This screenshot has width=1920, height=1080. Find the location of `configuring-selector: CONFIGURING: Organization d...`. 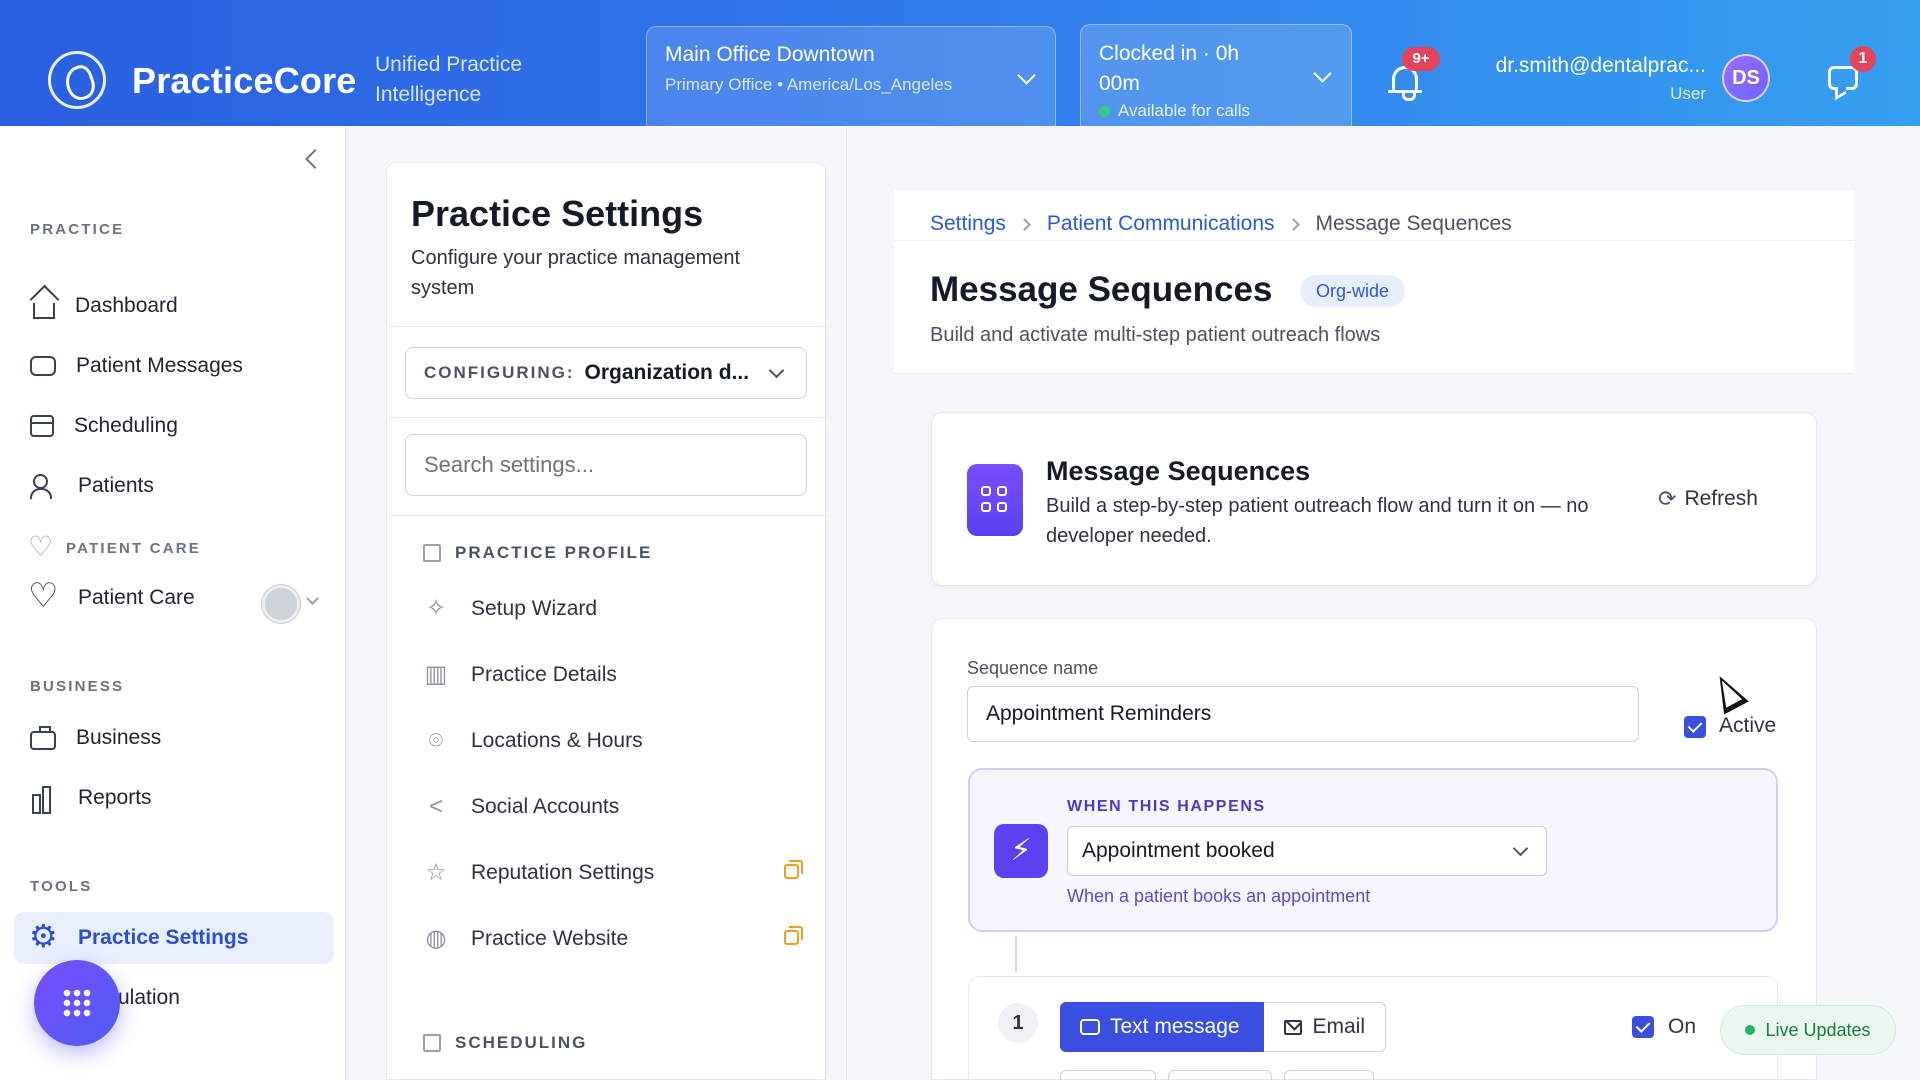

configuring-selector: CONFIGURING: Organization d... is located at coordinates (606, 373).